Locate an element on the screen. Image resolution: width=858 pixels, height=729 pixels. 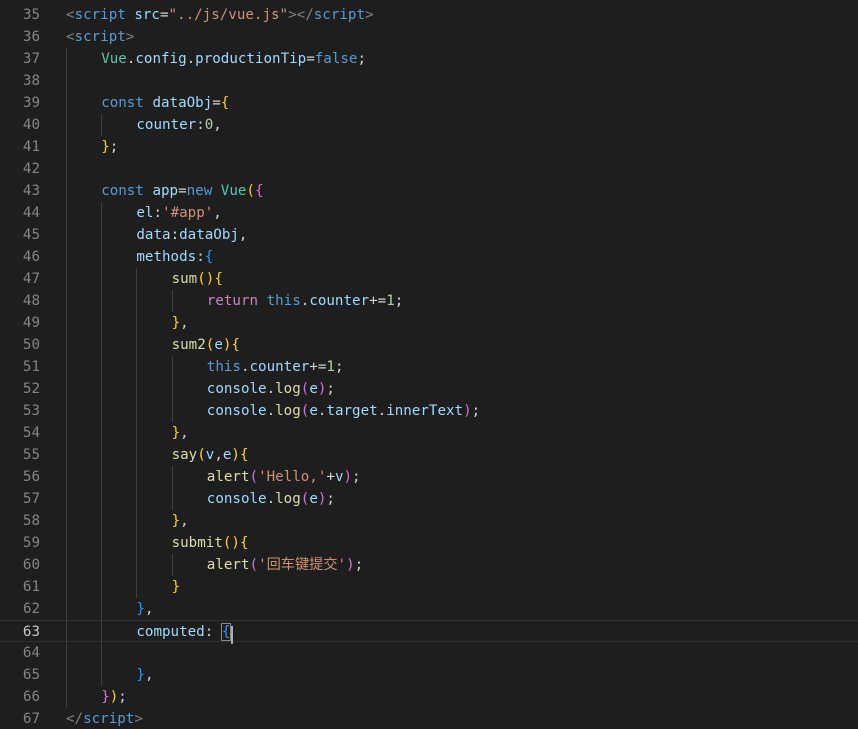
code-line: 37 Vue.config.productionTip=false; is located at coordinates (429, 59).